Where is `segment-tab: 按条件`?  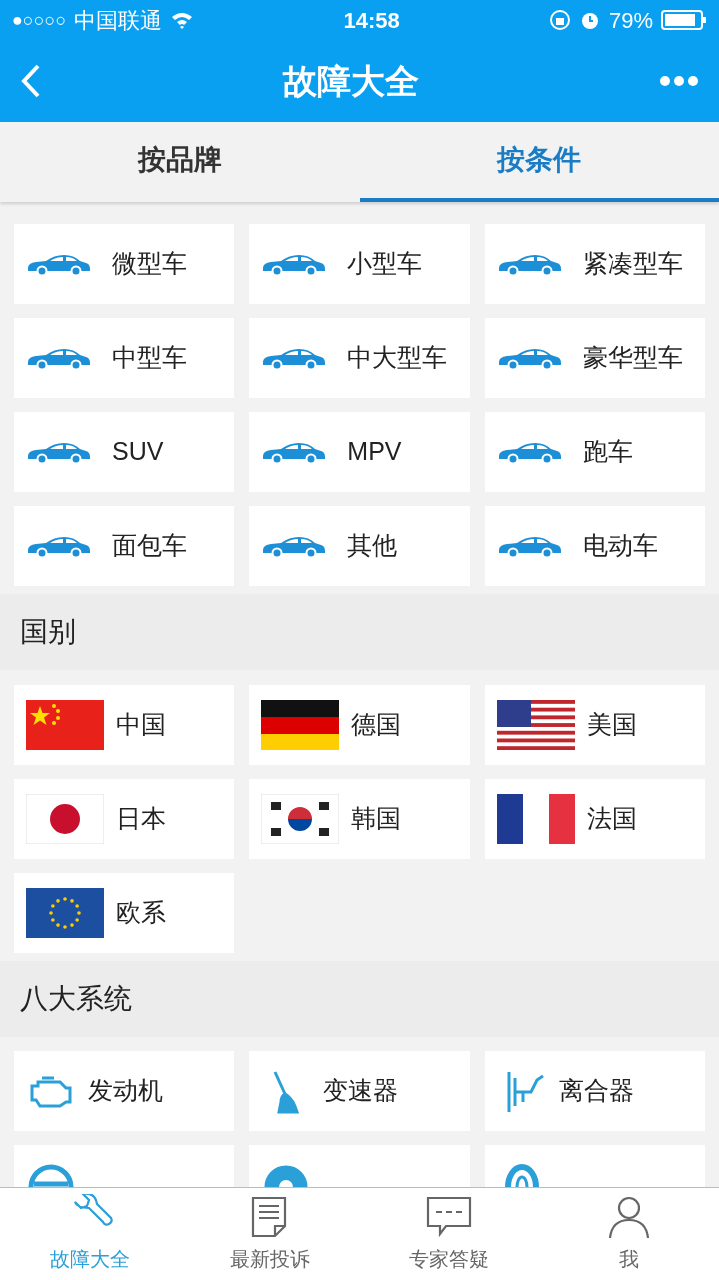 segment-tab: 按条件 is located at coordinates (539, 162).